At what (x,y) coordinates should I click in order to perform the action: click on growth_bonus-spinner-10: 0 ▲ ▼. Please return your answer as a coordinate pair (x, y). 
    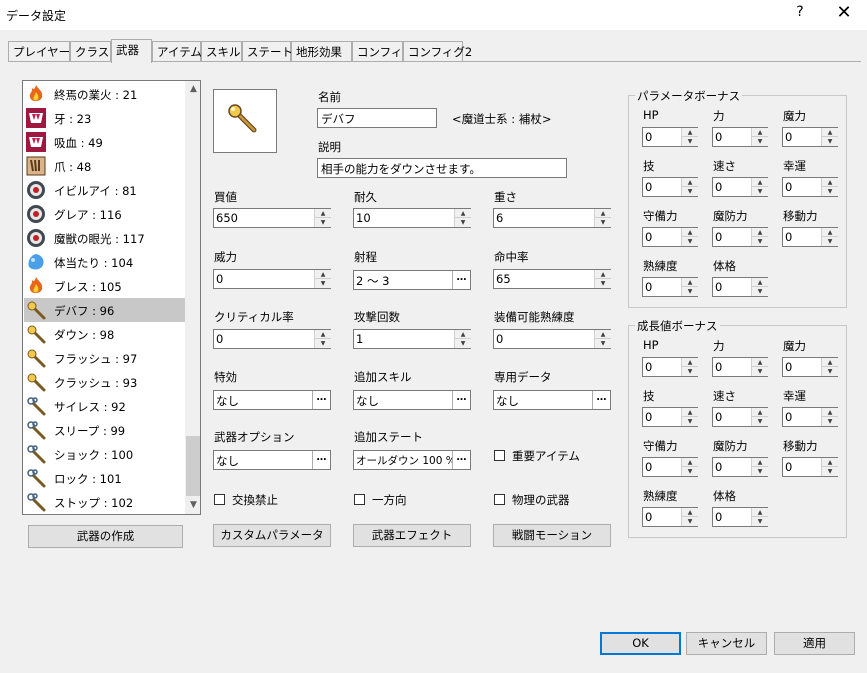
    Looking at the image, I should click on (740, 517).